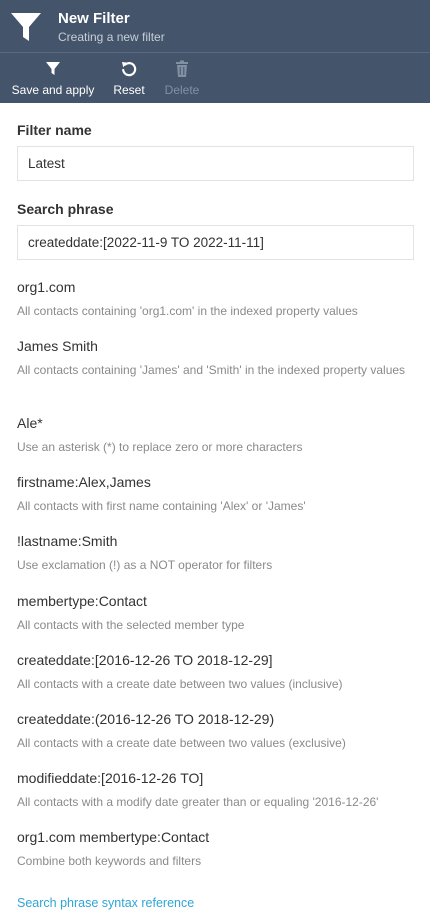 This screenshot has width=430, height=924. Describe the element at coordinates (46, 287) in the screenshot. I see `example-phrase: org1.com` at that location.